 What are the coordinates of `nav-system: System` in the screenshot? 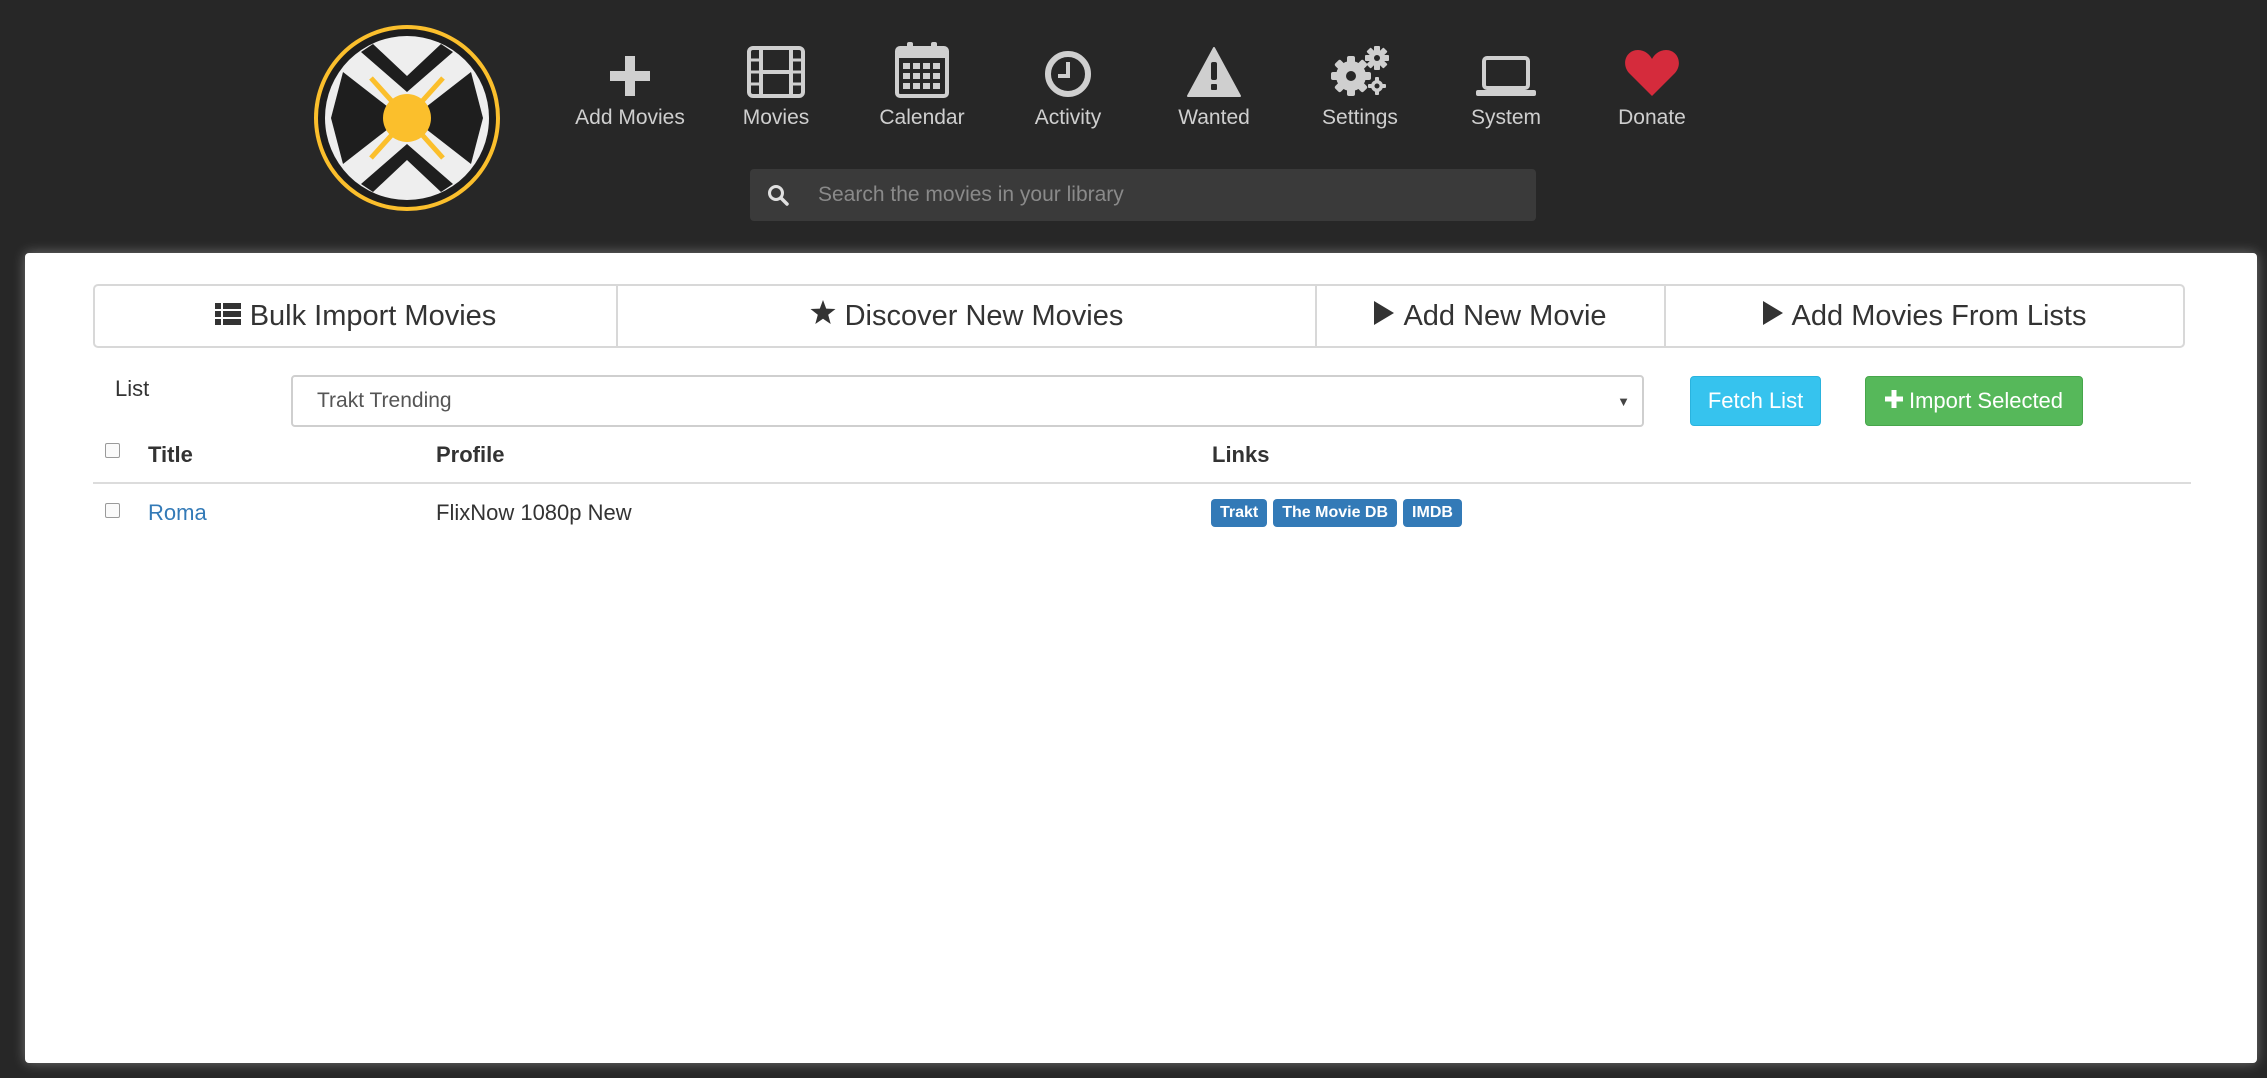 It's located at (1506, 83).